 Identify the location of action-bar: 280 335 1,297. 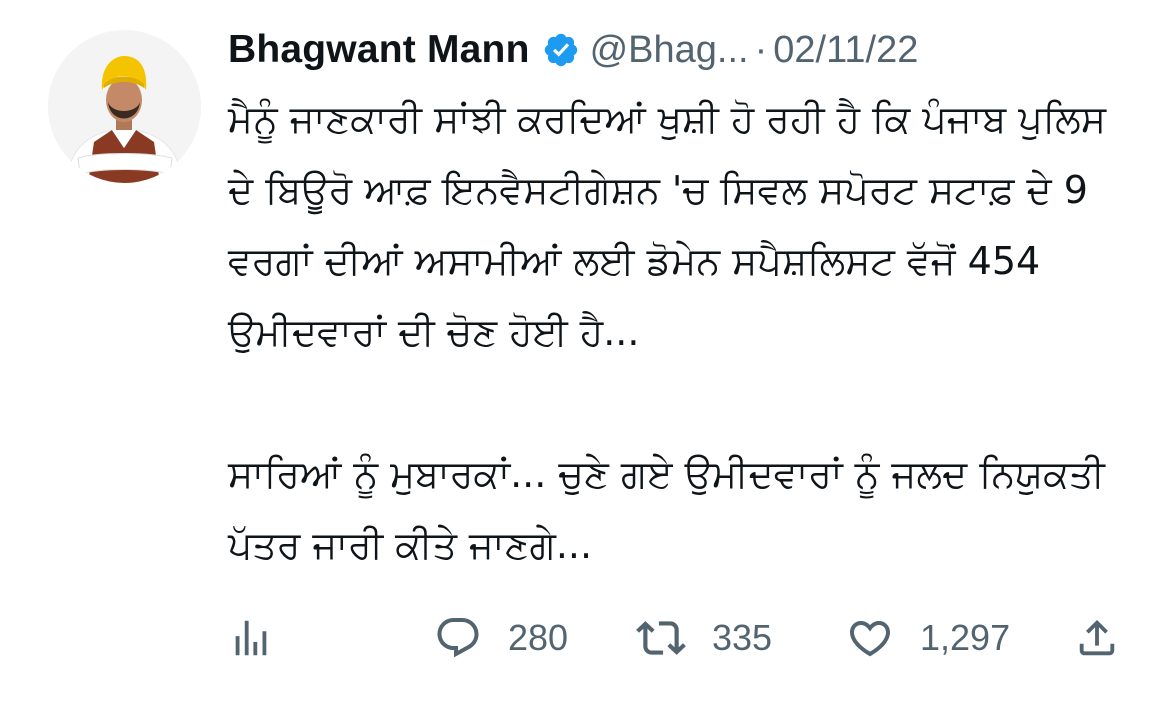
(678, 638).